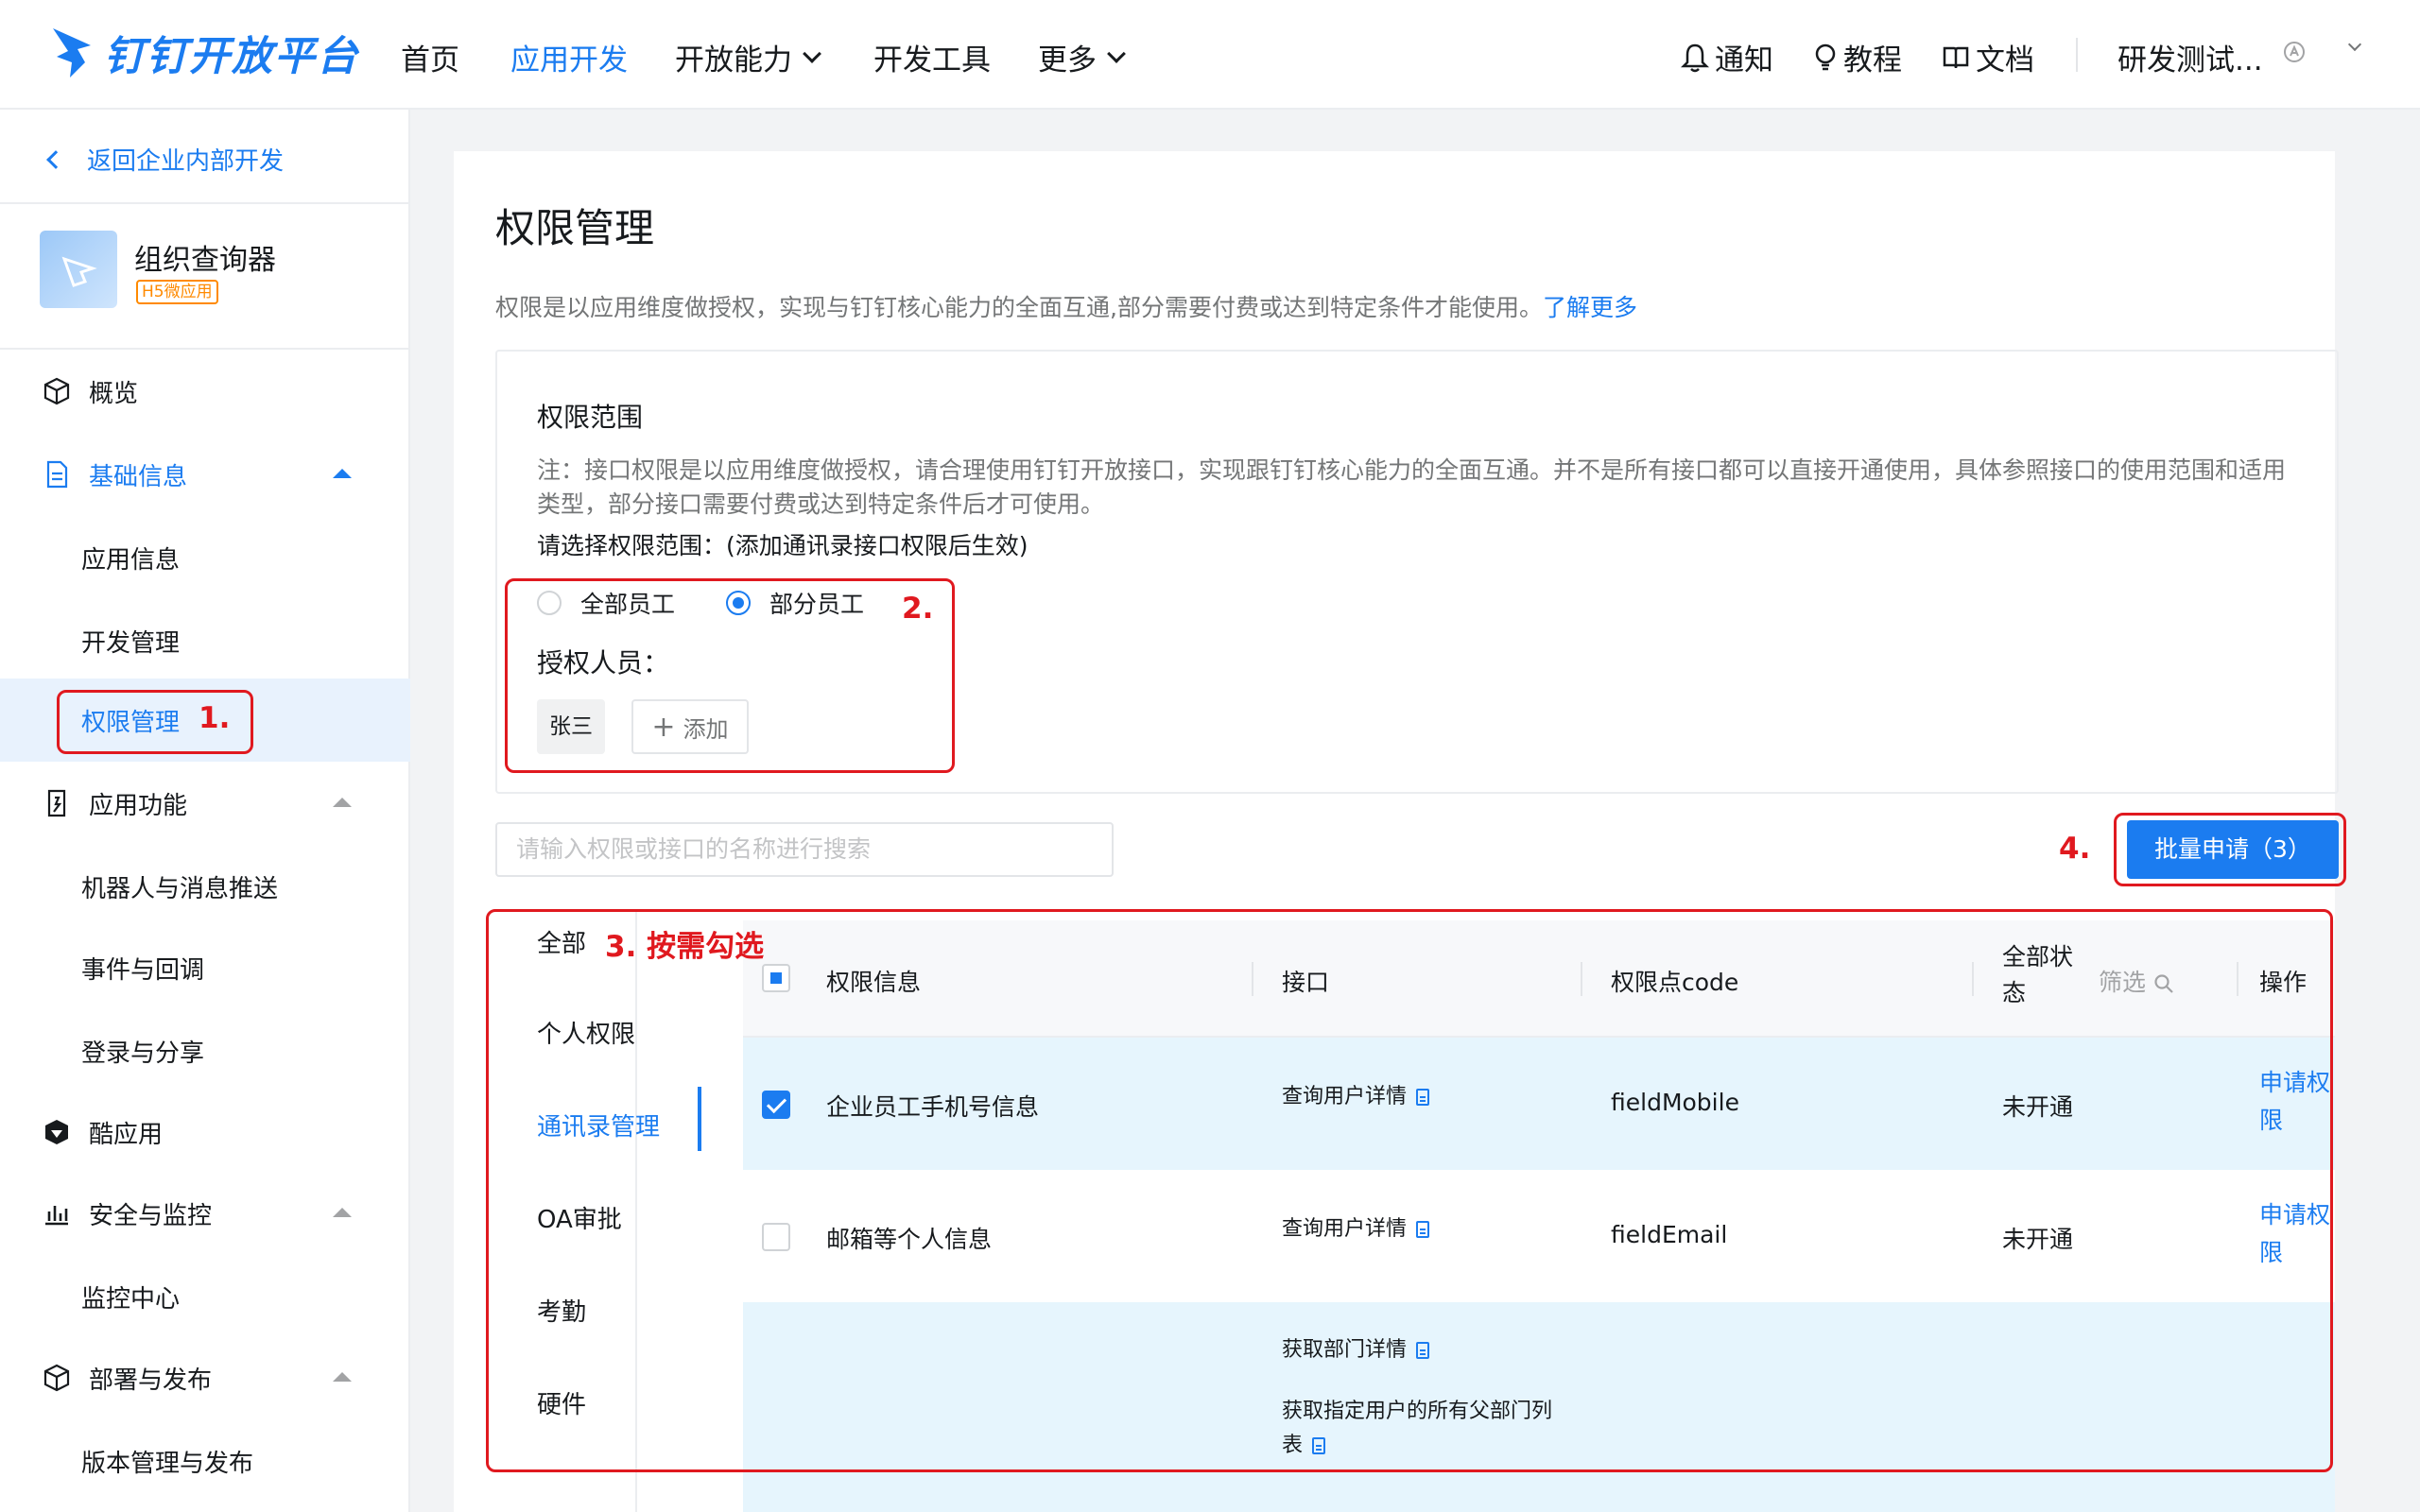 This screenshot has height=1512, width=2420. Describe the element at coordinates (56, 1216) in the screenshot. I see `bar-chart-icon` at that location.